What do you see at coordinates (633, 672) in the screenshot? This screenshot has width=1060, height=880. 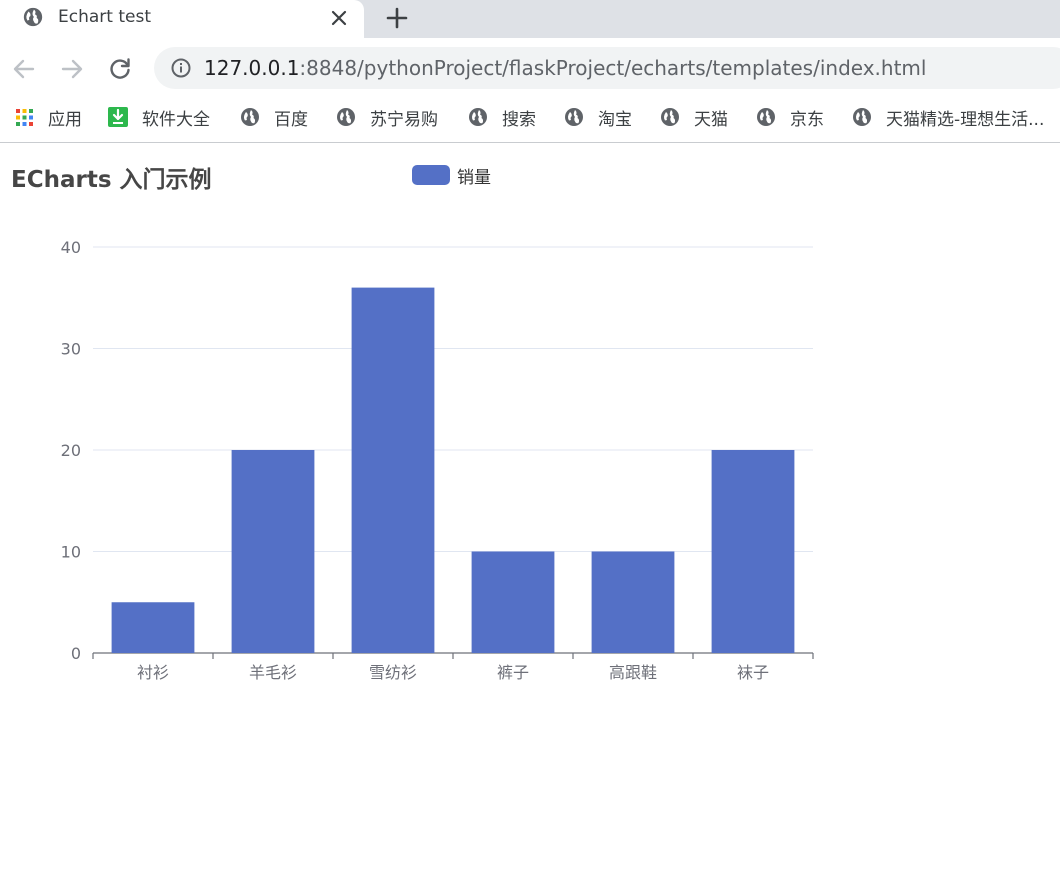 I see `x-tick-label: 高跟鞋` at bounding box center [633, 672].